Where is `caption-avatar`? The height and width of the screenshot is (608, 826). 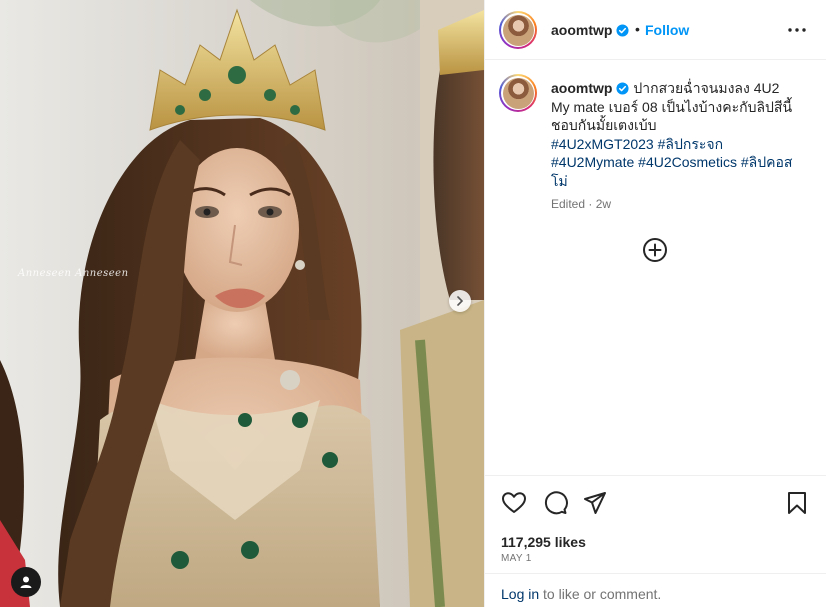
caption-avatar is located at coordinates (518, 93).